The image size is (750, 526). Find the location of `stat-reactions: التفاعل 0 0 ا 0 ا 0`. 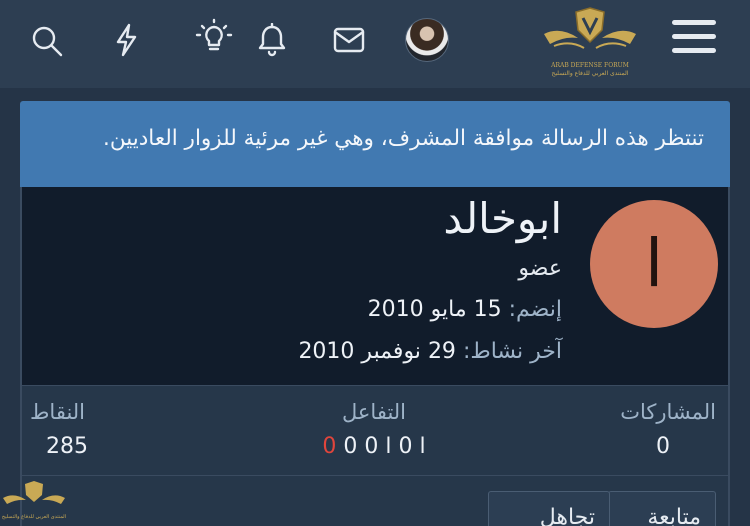

stat-reactions: التفاعل 0 0 ا 0 ا 0 is located at coordinates (374, 431).